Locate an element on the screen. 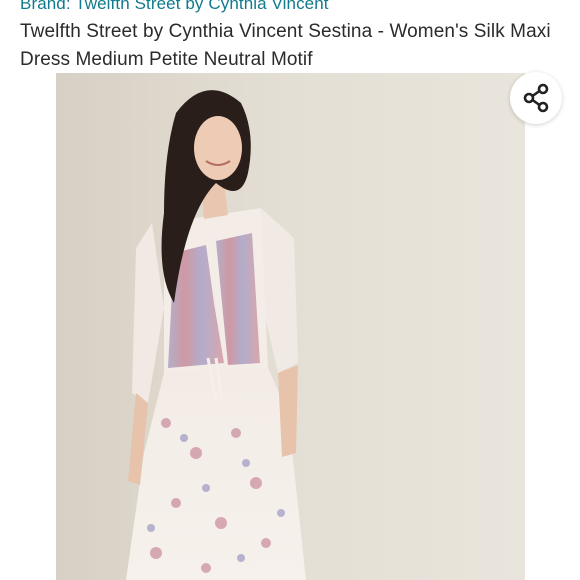  brand-prefix: Brand: is located at coordinates (48, 6).